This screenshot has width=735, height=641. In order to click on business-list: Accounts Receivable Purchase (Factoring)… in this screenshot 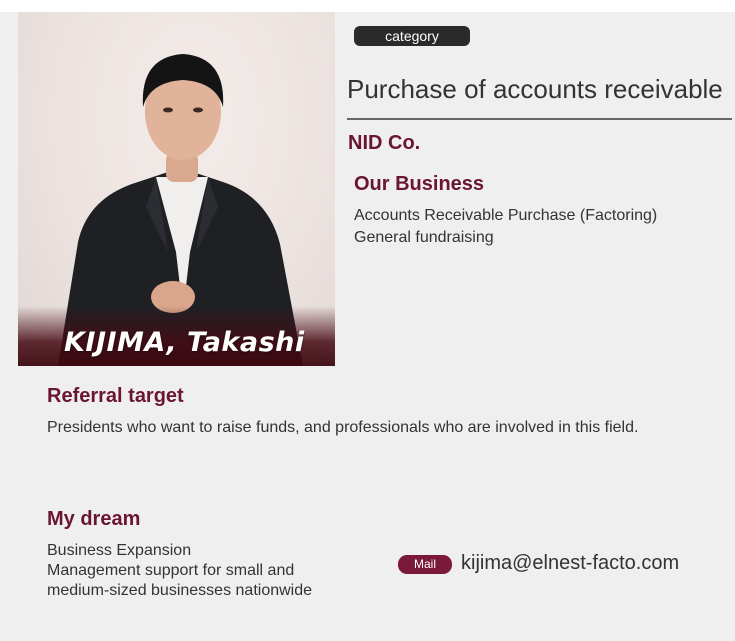, I will do `click(505, 227)`.